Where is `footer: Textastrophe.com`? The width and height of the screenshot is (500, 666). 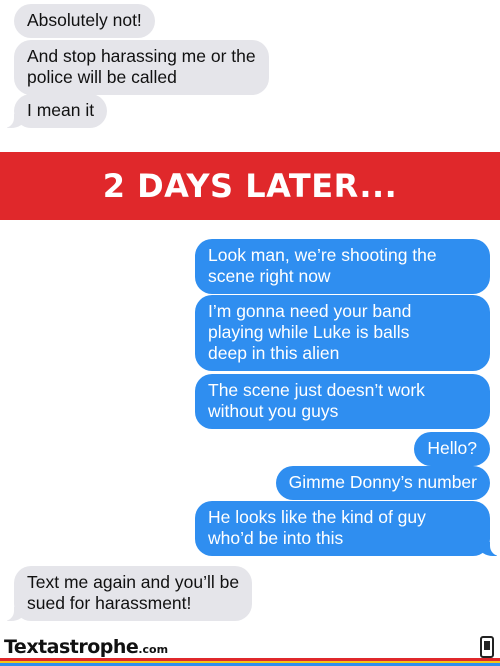
footer: Textastrophe.com is located at coordinates (250, 649).